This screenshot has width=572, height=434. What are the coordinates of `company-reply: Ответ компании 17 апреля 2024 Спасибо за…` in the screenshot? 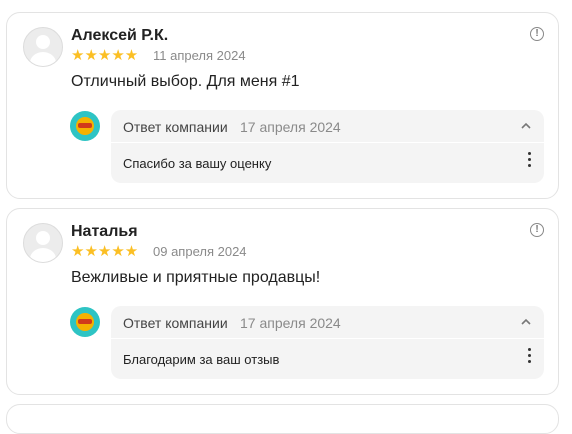 It's located at (327, 146).